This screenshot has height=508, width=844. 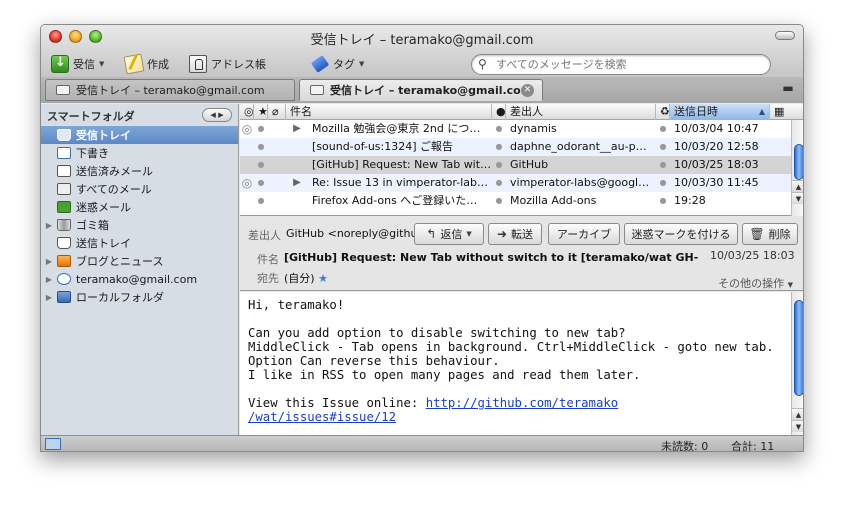 I want to click on thread-column-icon: ◎, so click(x=247, y=112).